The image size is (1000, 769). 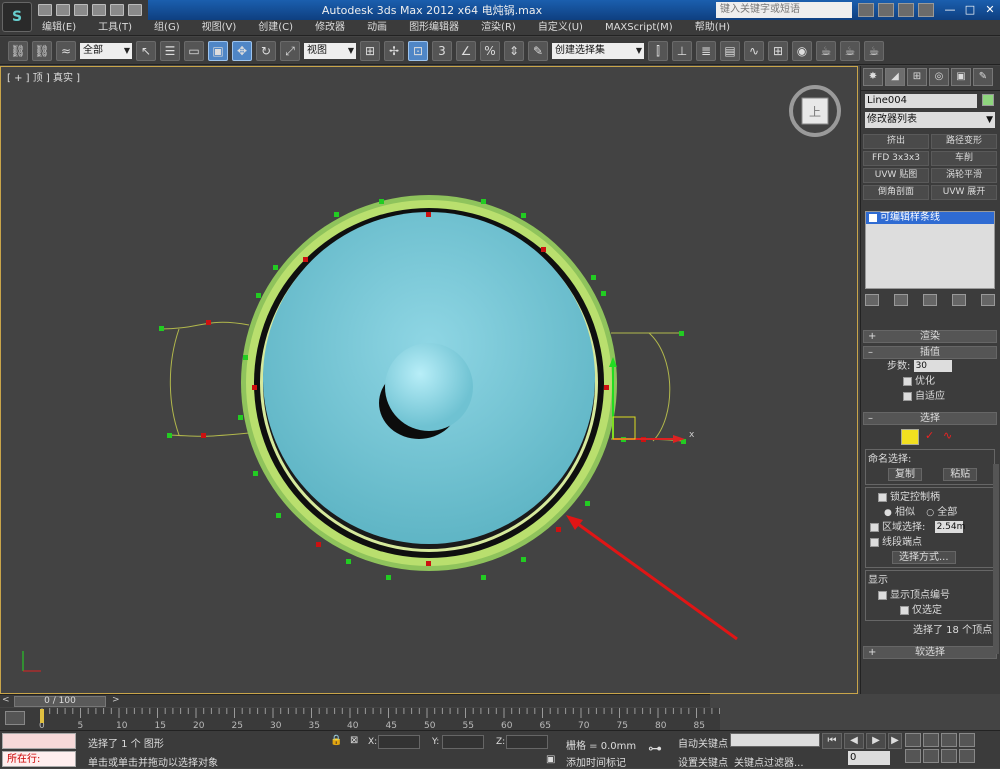 What do you see at coordinates (560, 27) in the screenshot?
I see `menu-customize: 自定义(U)` at bounding box center [560, 27].